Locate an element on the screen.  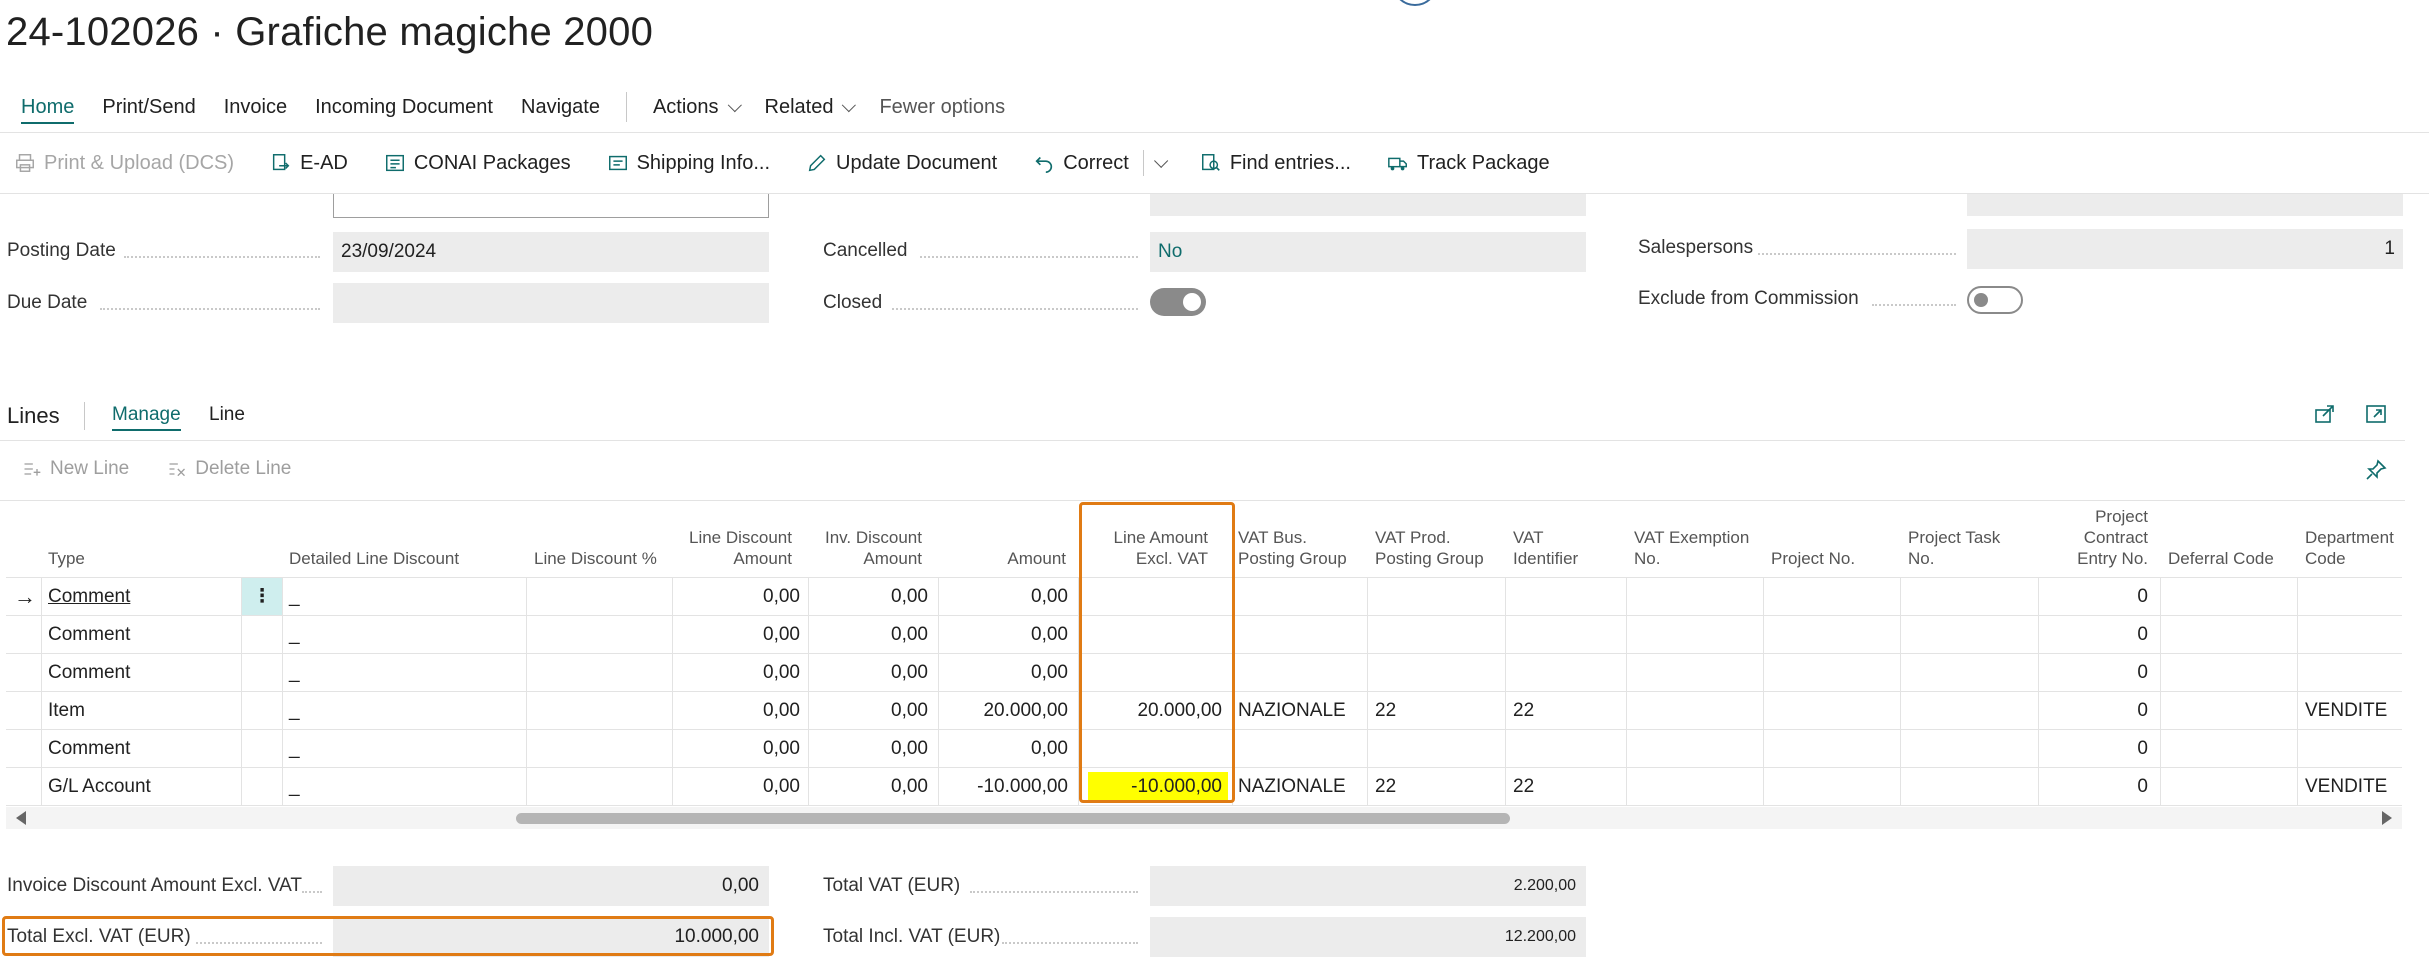
col-vat-identifier: VAT Identifier is located at coordinates (1545, 548).